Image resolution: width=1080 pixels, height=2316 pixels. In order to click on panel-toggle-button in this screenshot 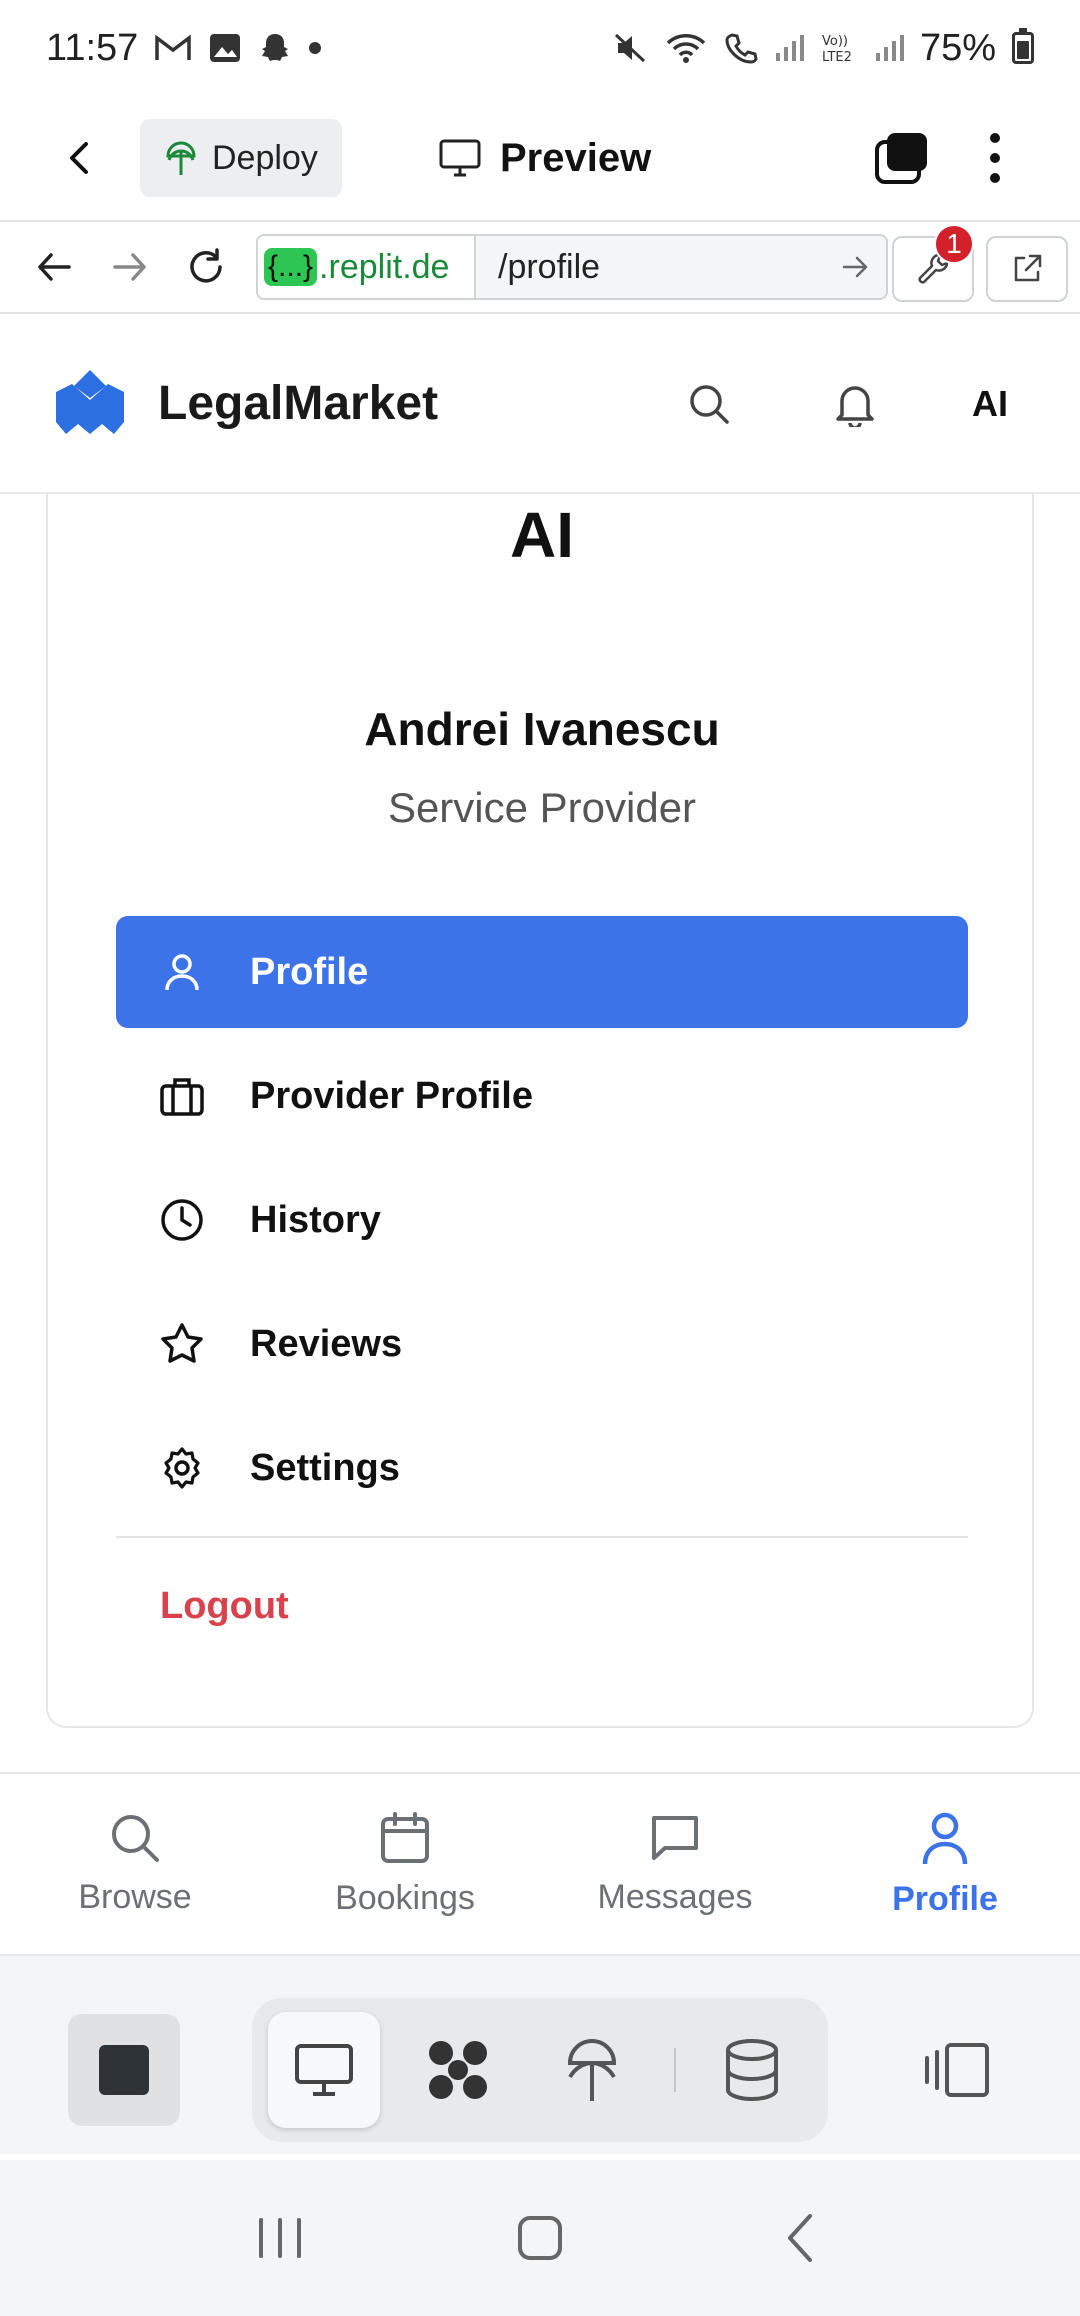, I will do `click(956, 2070)`.